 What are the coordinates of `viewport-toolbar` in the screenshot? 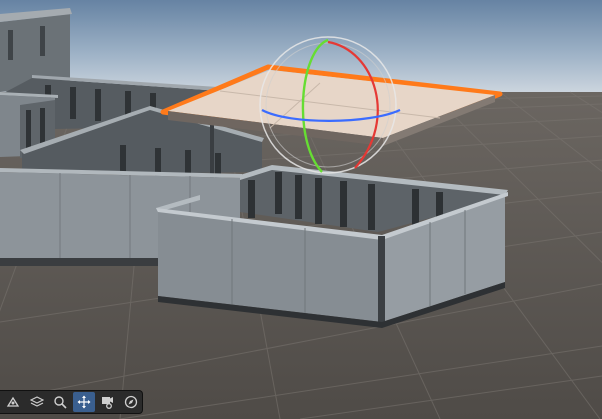 It's located at (71, 402).